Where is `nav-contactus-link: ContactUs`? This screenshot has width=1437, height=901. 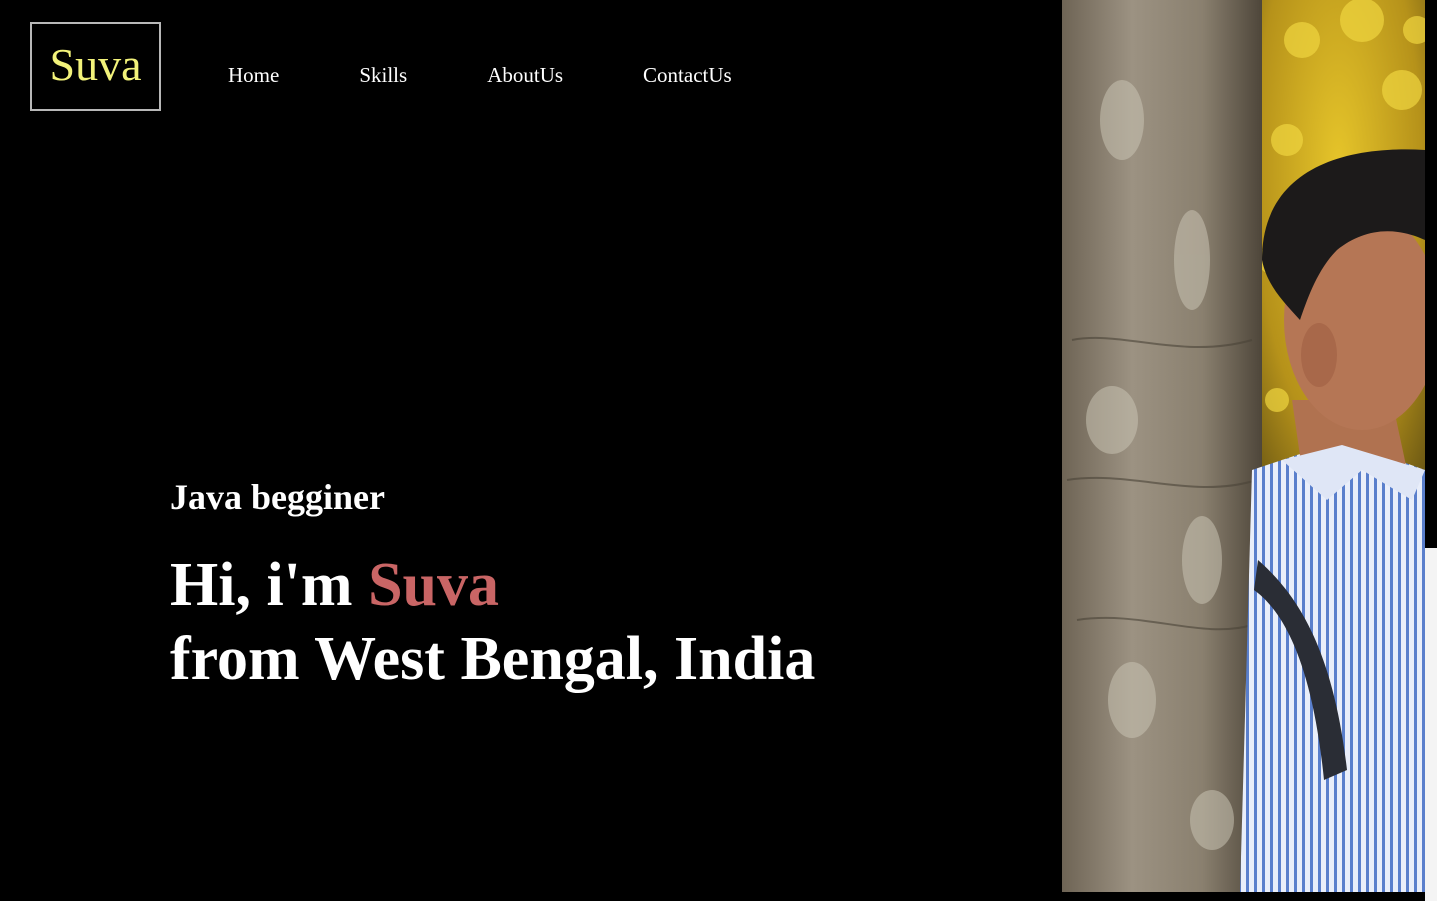 nav-contactus-link: ContactUs is located at coordinates (687, 75).